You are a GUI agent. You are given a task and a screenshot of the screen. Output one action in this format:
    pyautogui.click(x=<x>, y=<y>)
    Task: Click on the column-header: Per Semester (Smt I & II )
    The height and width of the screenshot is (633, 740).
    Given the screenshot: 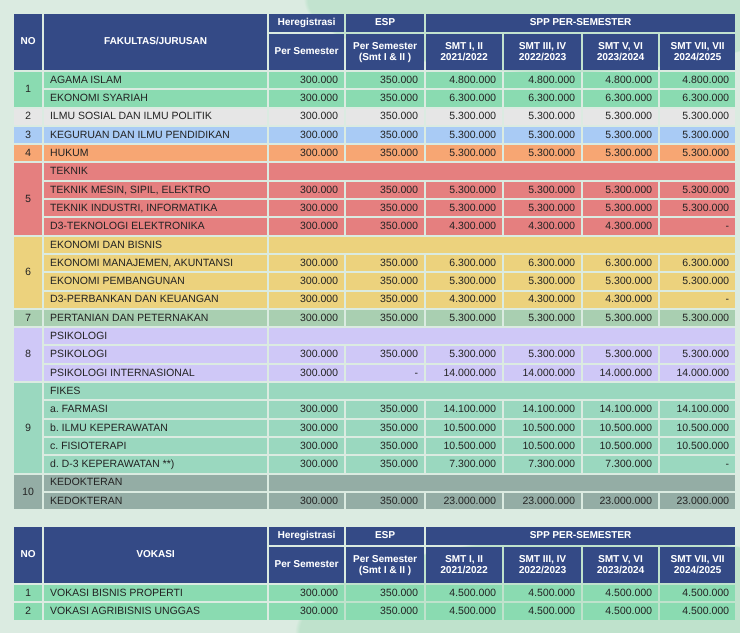 What is the action you would take?
    pyautogui.click(x=385, y=565)
    